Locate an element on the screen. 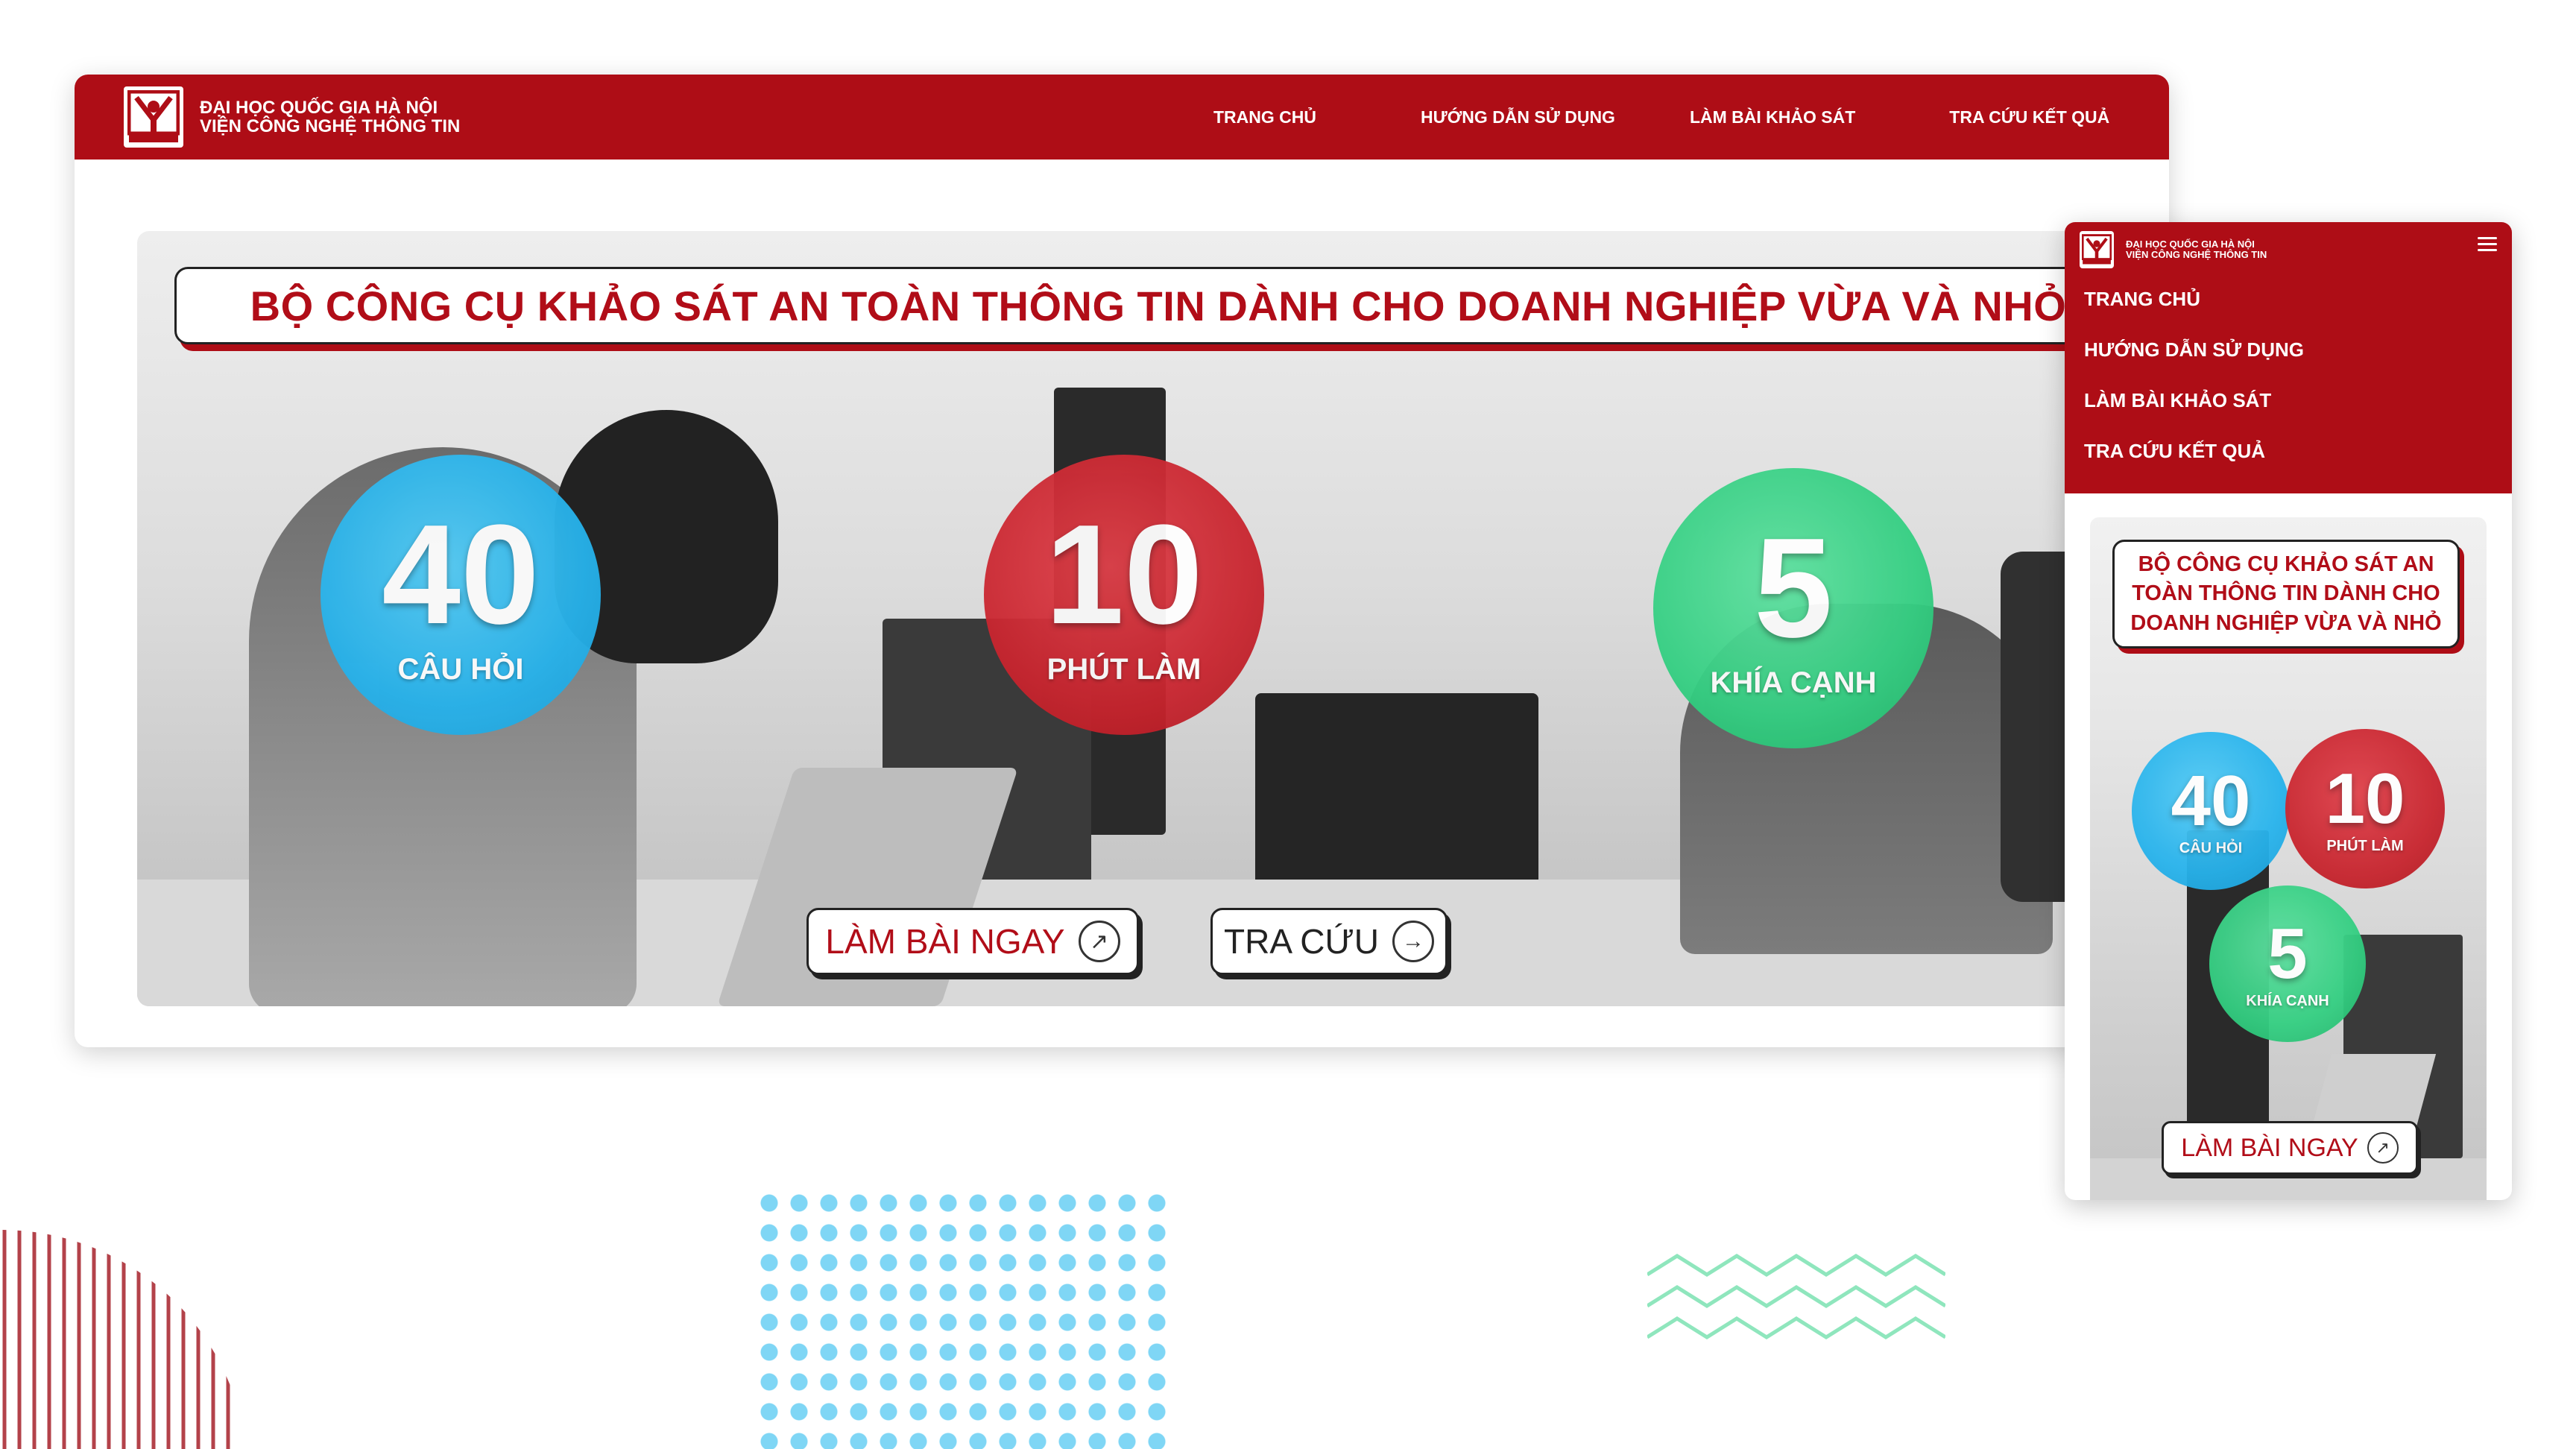  mobile-stat-minutes: 10 PHÚT LÀM is located at coordinates (2365, 808).